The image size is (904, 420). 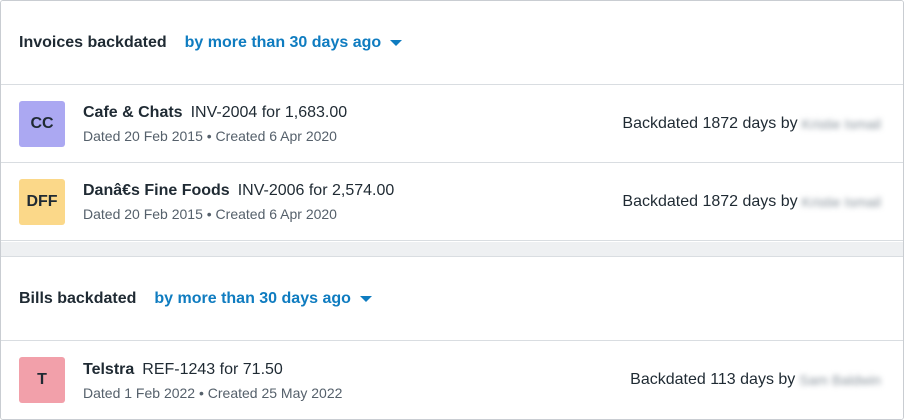 I want to click on section-divider, so click(x=452, y=249).